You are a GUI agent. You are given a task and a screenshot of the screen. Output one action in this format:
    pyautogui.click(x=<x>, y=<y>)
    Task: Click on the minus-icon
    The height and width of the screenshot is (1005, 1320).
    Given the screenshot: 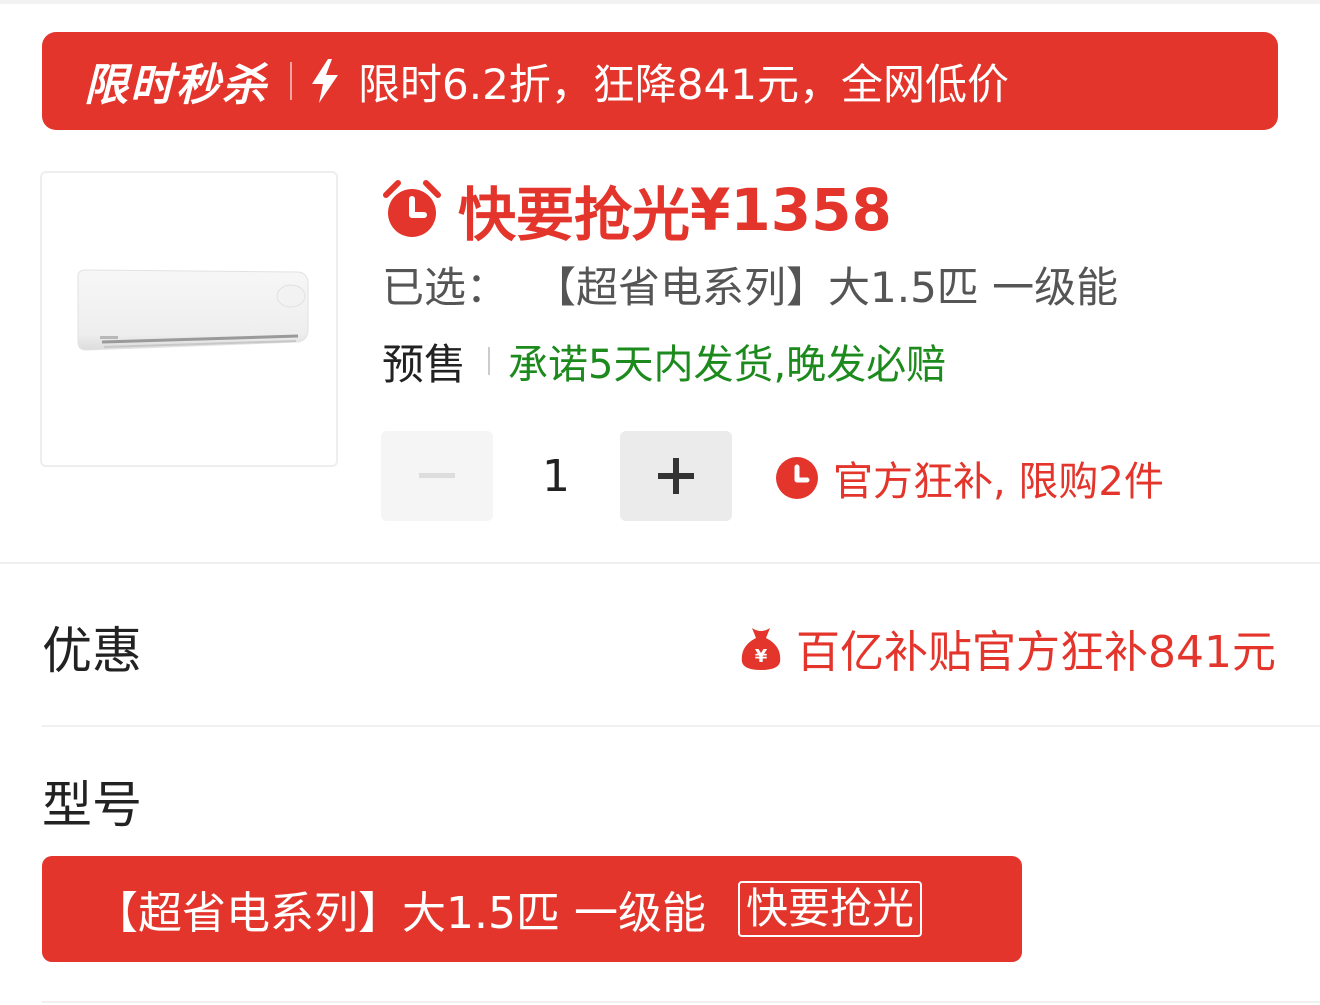 What is the action you would take?
    pyautogui.click(x=437, y=475)
    